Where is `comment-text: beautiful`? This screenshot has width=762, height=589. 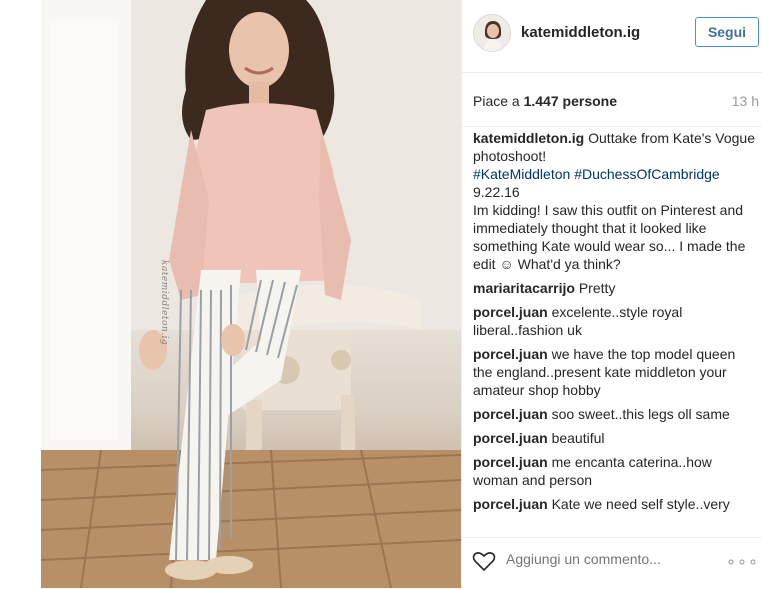 comment-text: beautiful is located at coordinates (578, 438).